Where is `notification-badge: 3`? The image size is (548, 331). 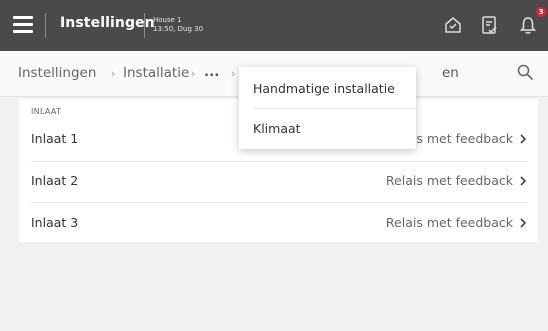 notification-badge: 3 is located at coordinates (541, 12).